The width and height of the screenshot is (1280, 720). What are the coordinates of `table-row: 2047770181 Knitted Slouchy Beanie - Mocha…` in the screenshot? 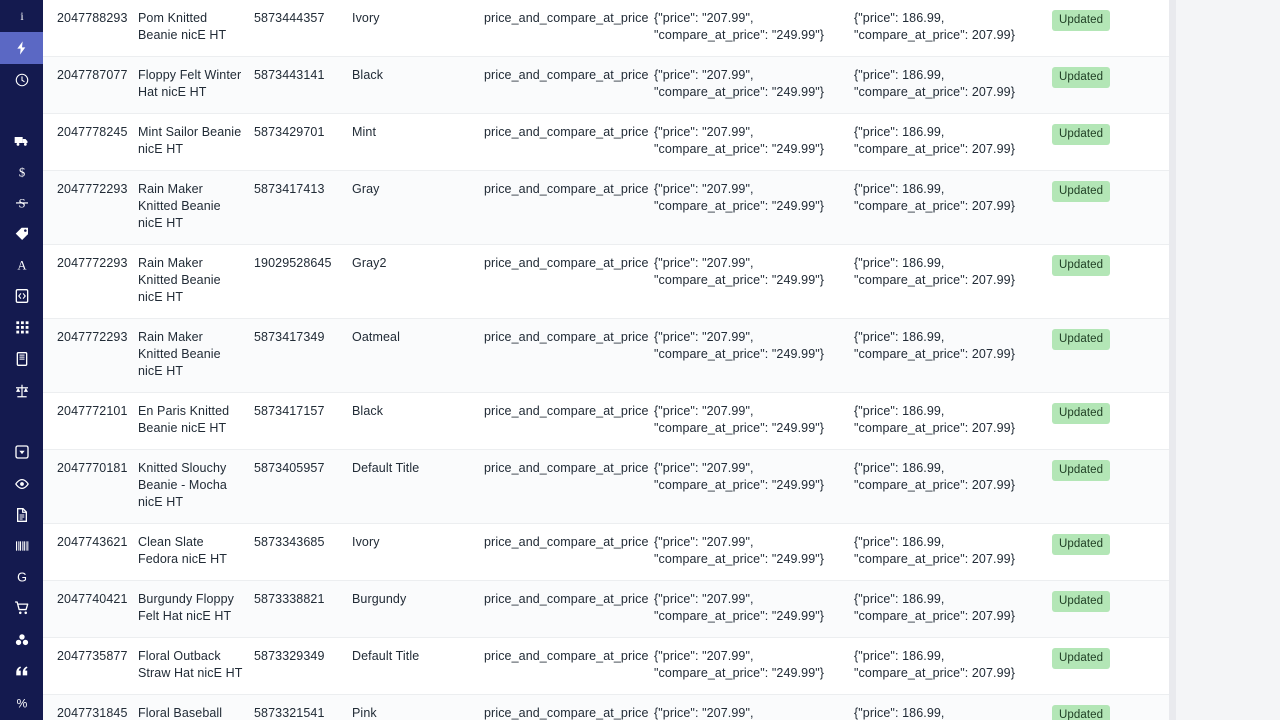 It's located at (606, 486).